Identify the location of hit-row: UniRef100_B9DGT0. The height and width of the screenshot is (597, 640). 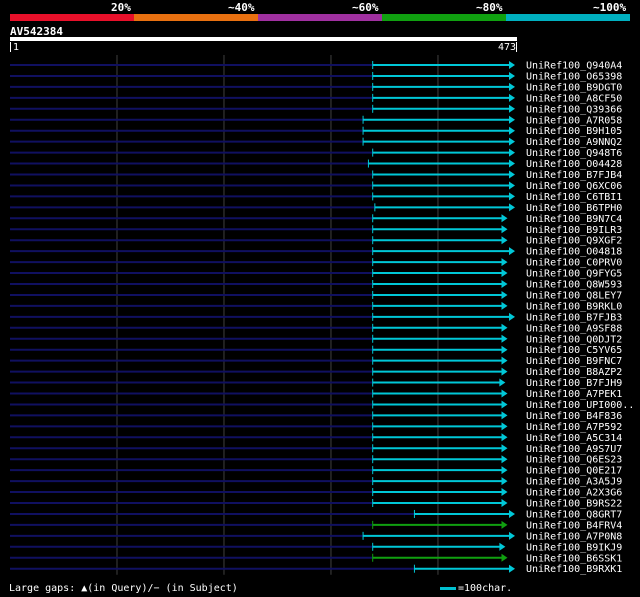
(316, 87).